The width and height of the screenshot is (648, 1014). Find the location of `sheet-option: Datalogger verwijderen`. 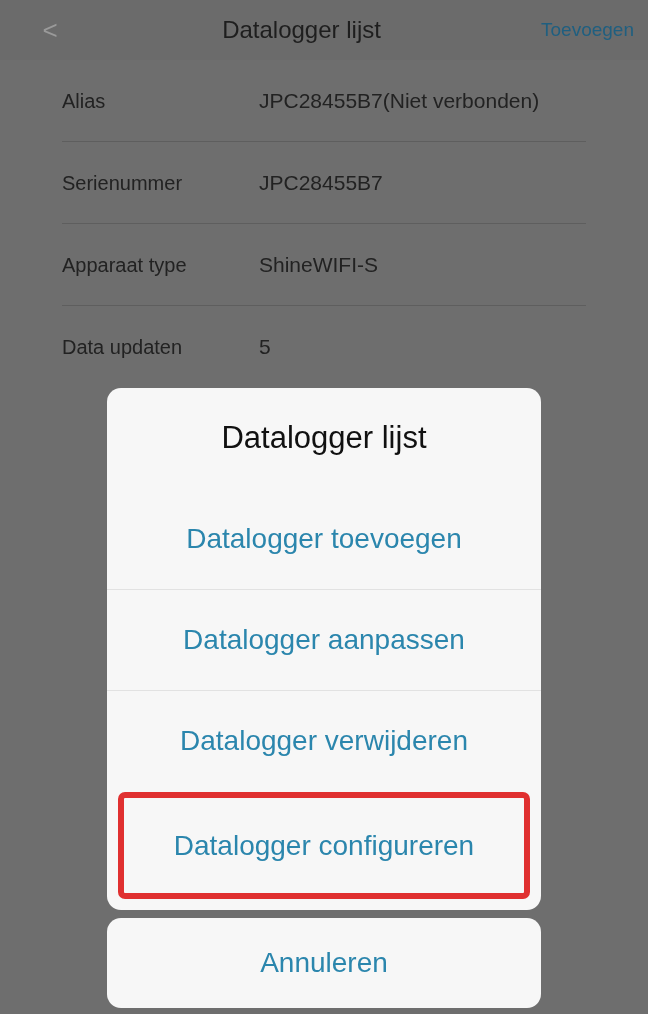

sheet-option: Datalogger verwijderen is located at coordinates (324, 740).